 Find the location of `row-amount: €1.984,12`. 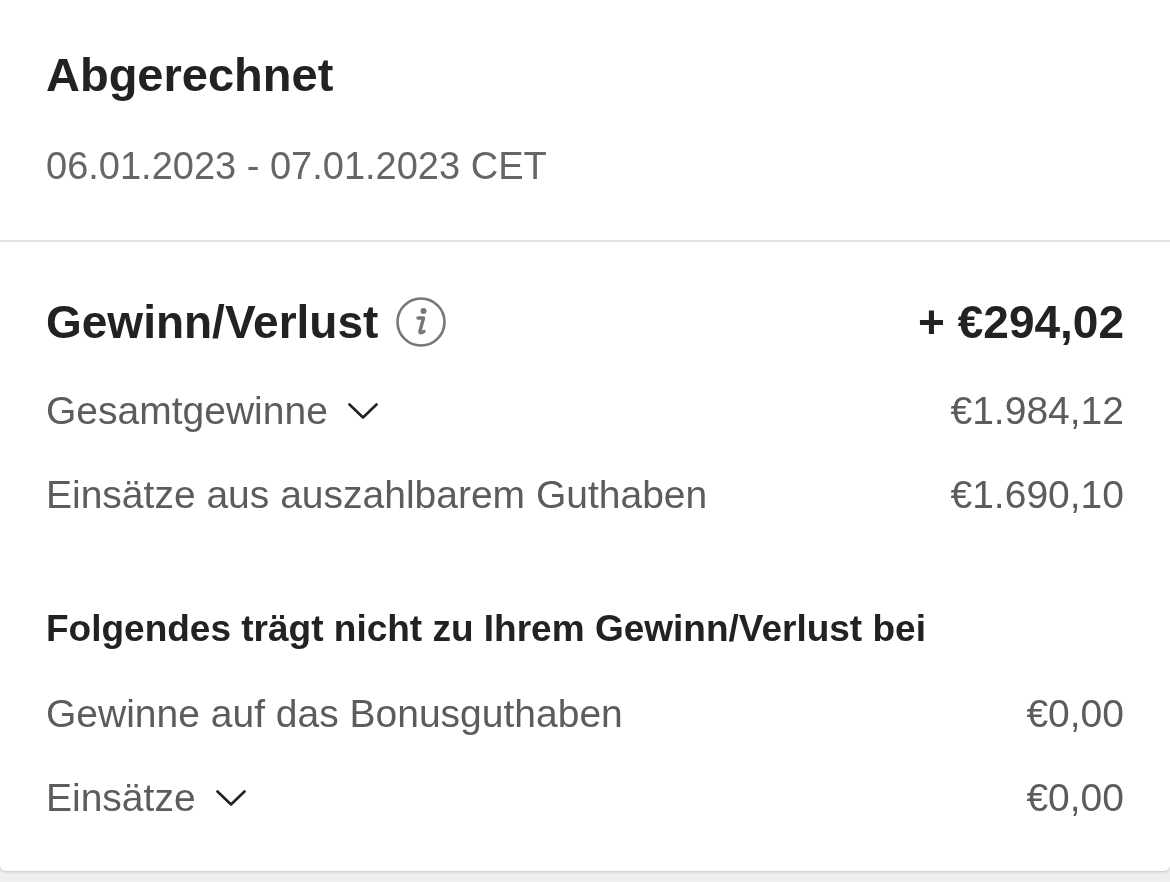

row-amount: €1.984,12 is located at coordinates (1037, 411).